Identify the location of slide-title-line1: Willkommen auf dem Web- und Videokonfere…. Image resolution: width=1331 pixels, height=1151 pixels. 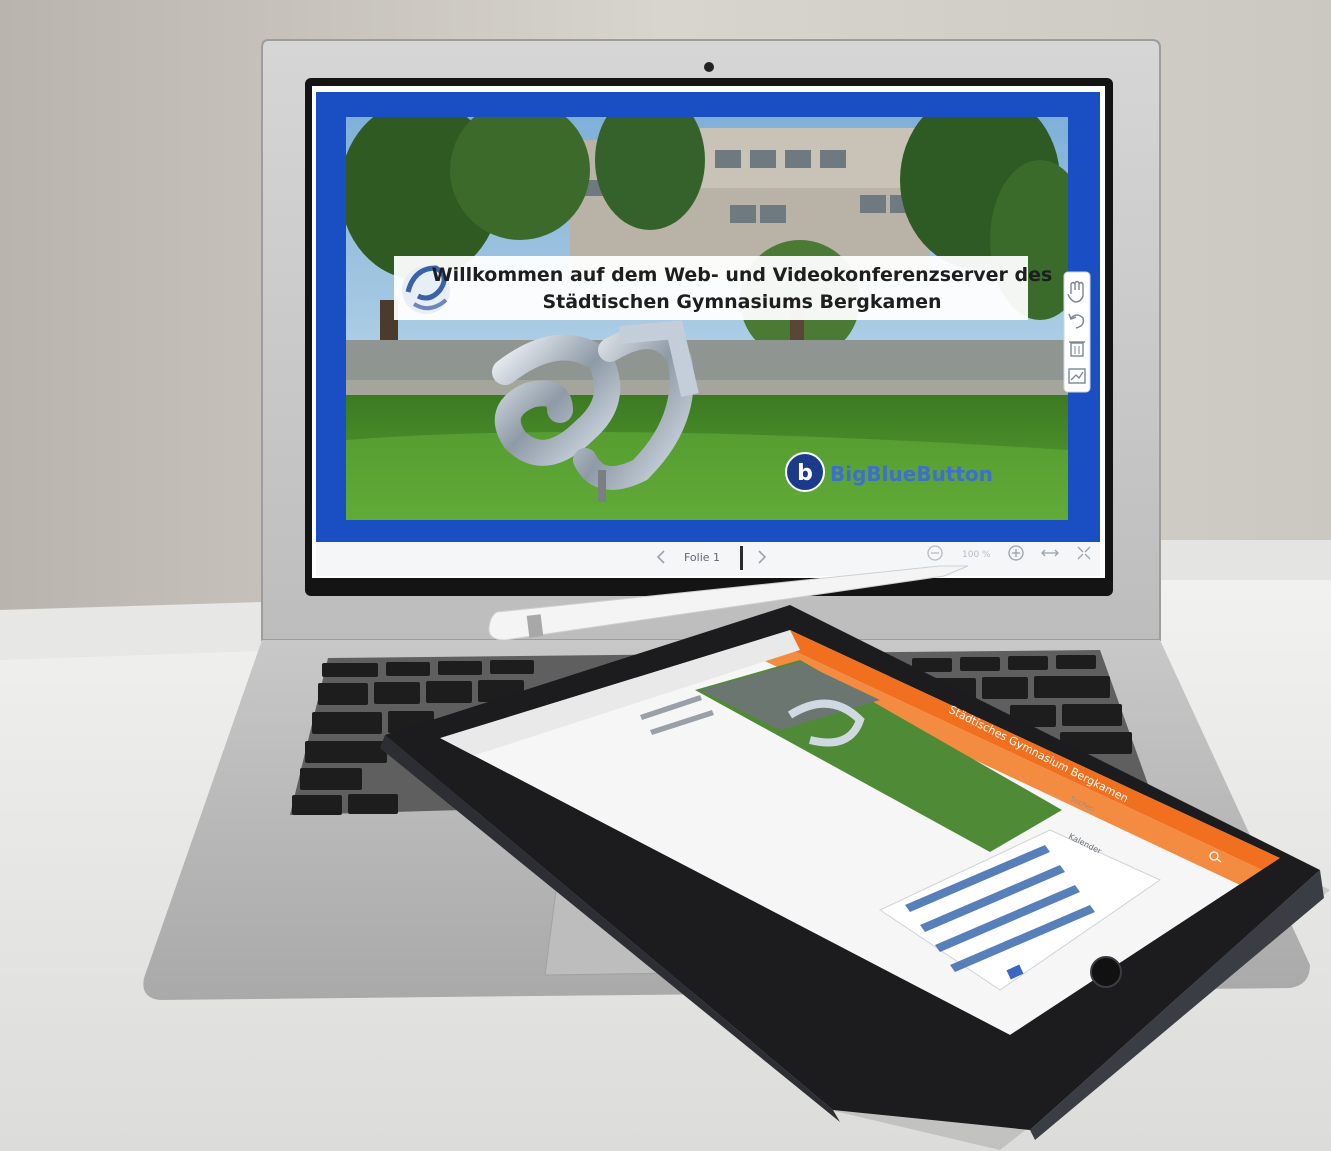
(742, 275).